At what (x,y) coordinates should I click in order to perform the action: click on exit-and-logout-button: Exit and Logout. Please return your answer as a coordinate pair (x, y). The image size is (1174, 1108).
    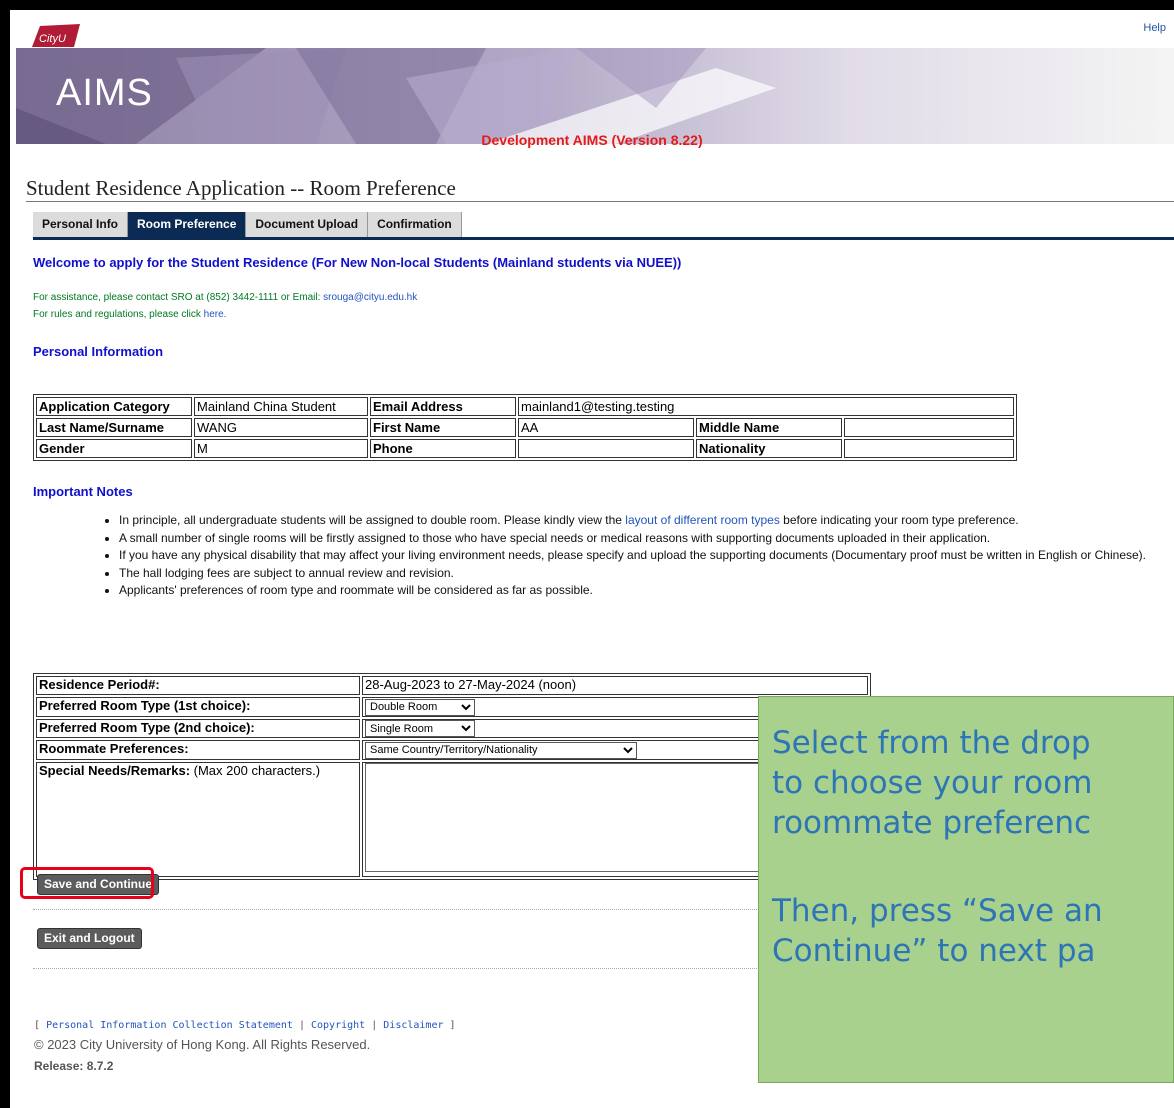
    Looking at the image, I should click on (89, 938).